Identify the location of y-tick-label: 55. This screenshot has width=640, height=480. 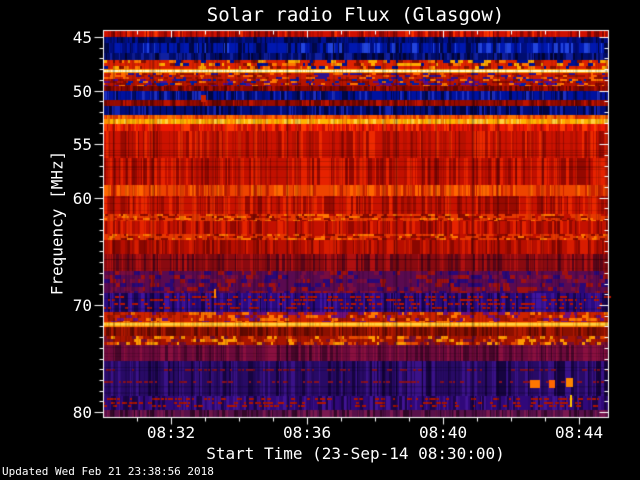
(82, 145).